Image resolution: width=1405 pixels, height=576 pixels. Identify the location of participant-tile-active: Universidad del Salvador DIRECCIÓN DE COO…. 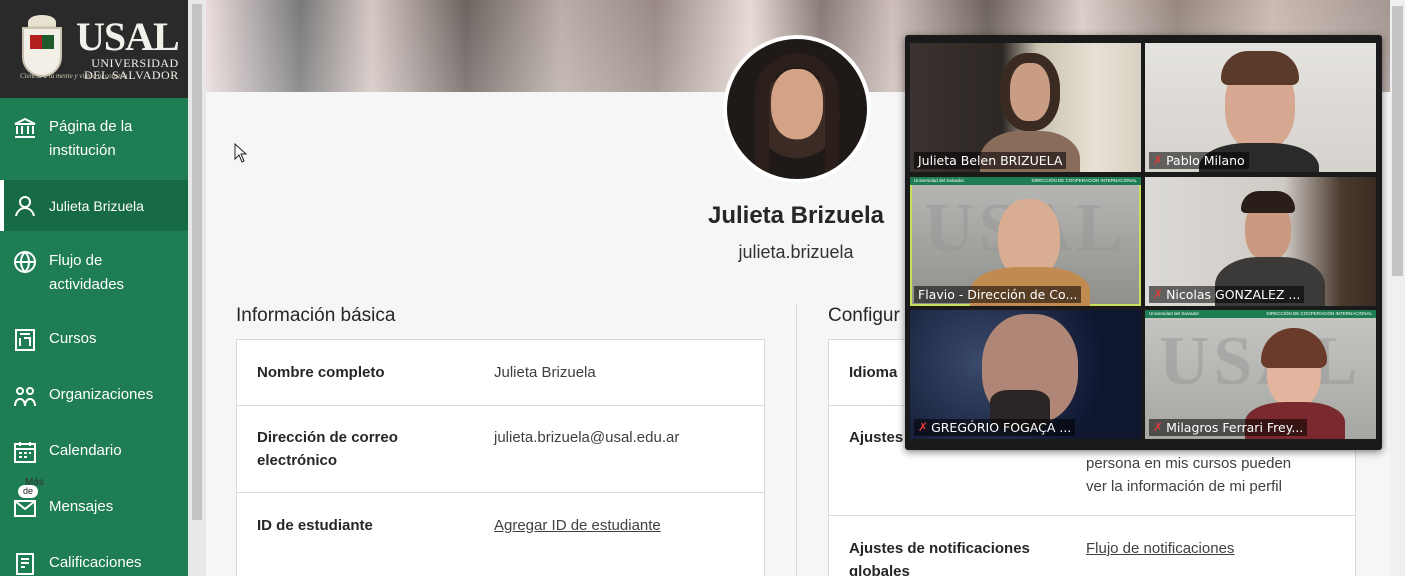
(1025, 241).